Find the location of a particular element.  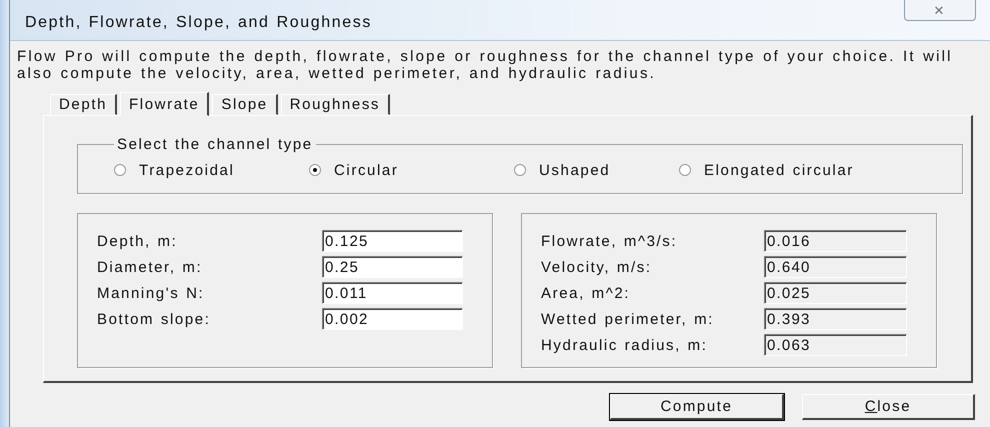

field-label: Wetted perimeter, m: is located at coordinates (628, 319).